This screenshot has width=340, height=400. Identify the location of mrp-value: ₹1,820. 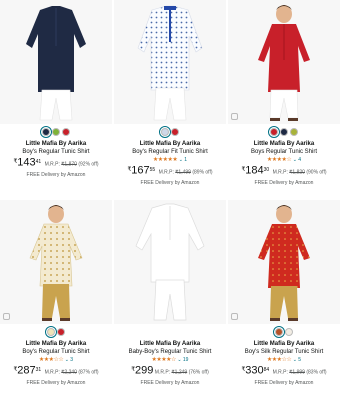
(297, 172).